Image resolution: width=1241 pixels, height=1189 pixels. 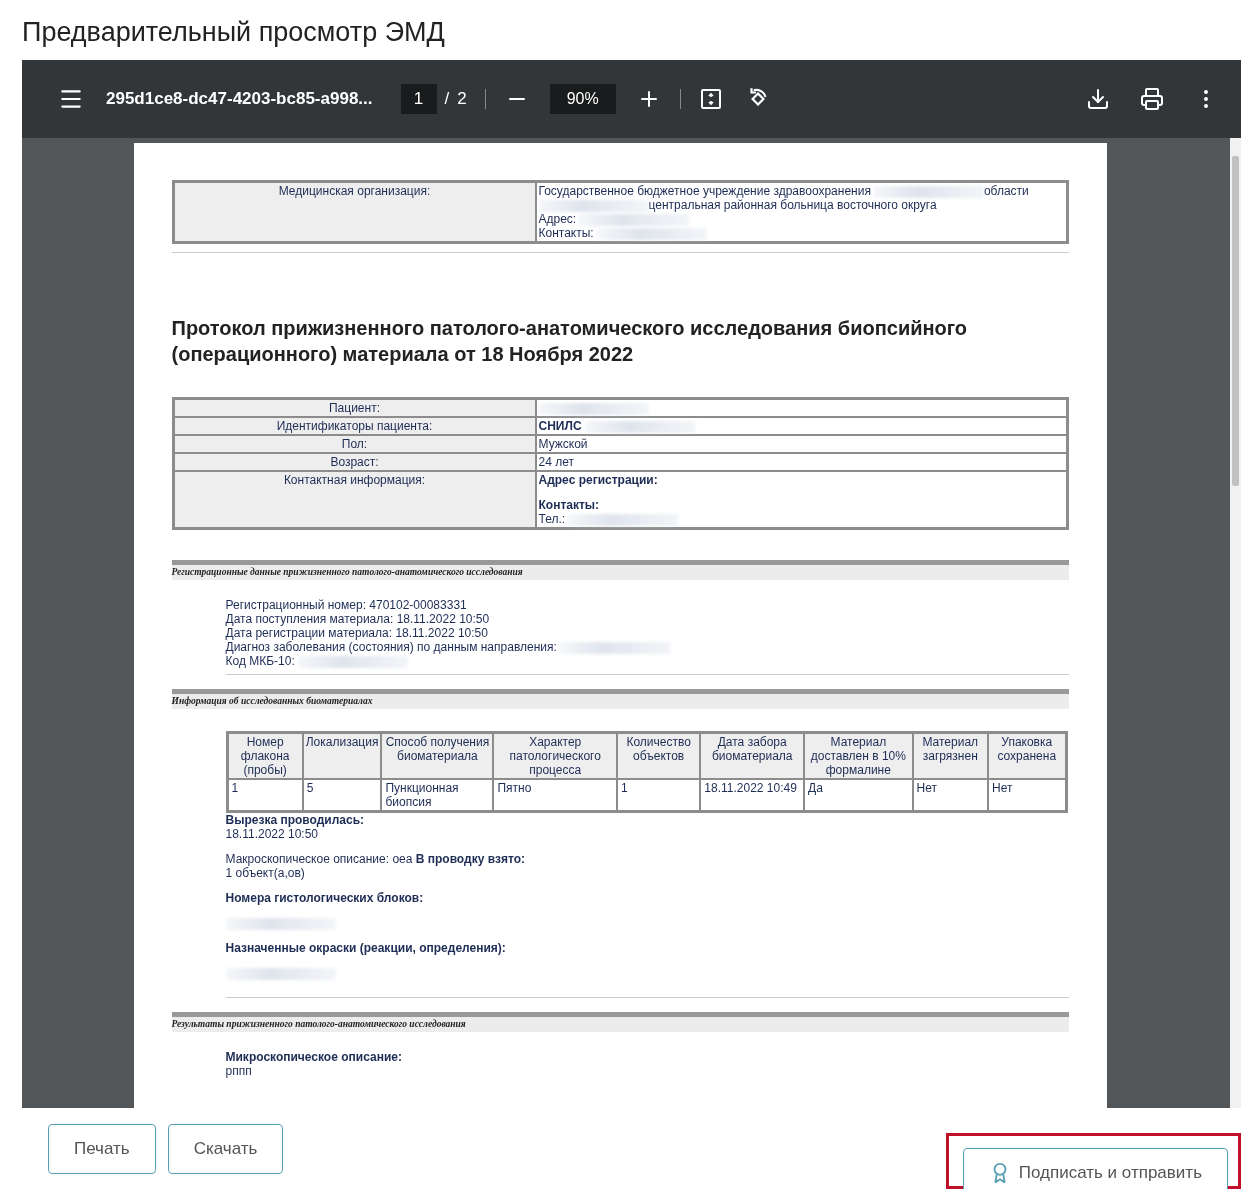 What do you see at coordinates (620, 1022) in the screenshot?
I see `section-heading: Результаты прижизненного патолого-анатомического исследования` at bounding box center [620, 1022].